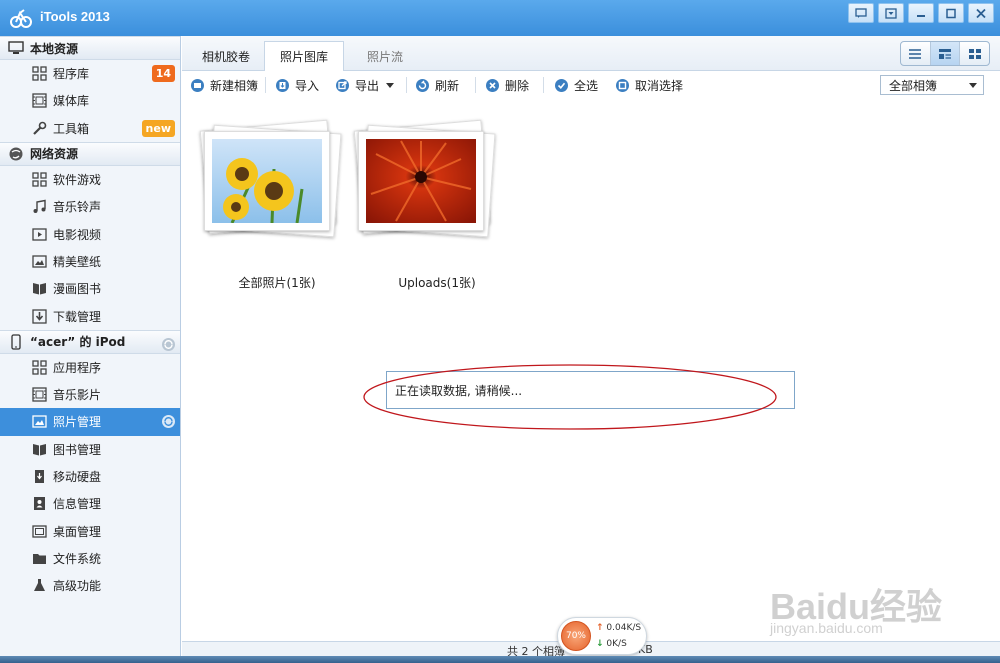 The width and height of the screenshot is (1000, 663). What do you see at coordinates (158, 128) in the screenshot?
I see `new-badge: new` at bounding box center [158, 128].